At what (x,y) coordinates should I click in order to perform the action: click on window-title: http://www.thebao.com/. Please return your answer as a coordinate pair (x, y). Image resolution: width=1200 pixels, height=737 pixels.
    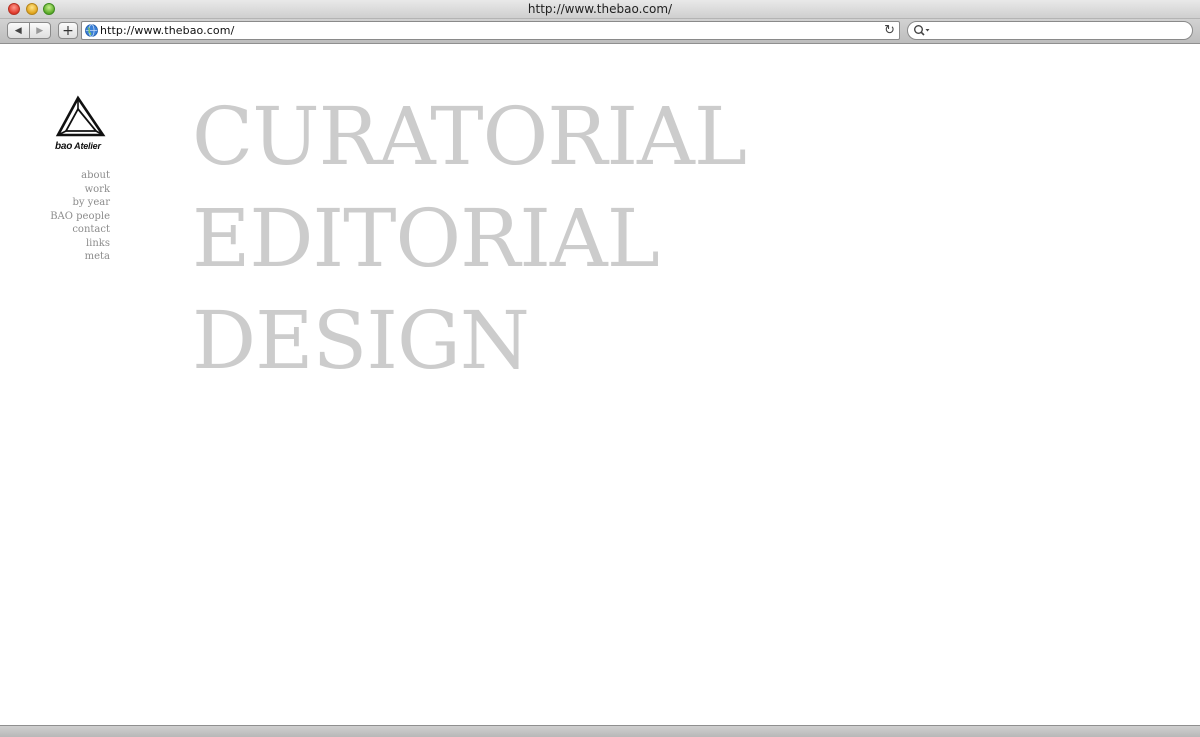
    Looking at the image, I should click on (600, 9).